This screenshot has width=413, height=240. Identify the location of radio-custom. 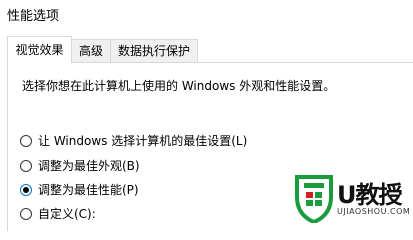
(26, 214).